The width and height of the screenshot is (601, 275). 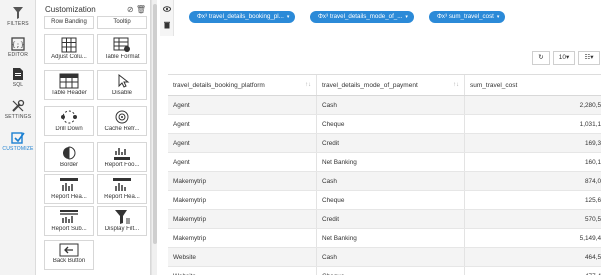 I want to click on table-row: Website Cheque 477,4, so click(x=384, y=271).